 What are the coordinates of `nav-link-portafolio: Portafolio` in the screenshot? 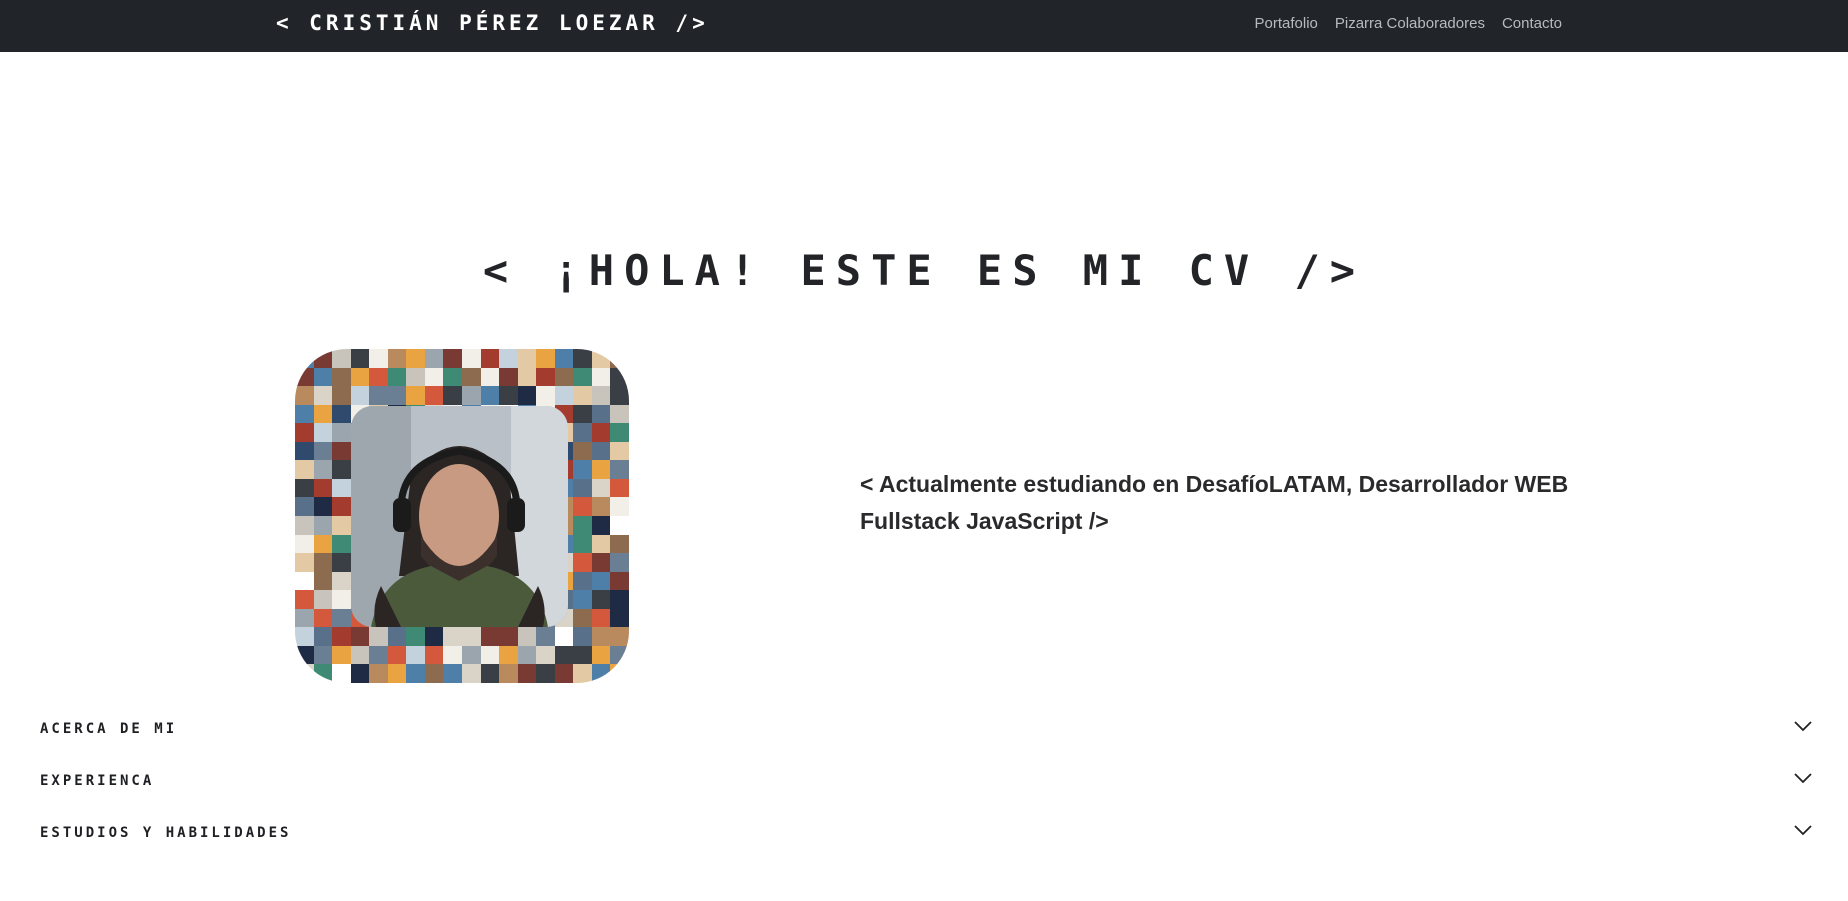 It's located at (1286, 23).